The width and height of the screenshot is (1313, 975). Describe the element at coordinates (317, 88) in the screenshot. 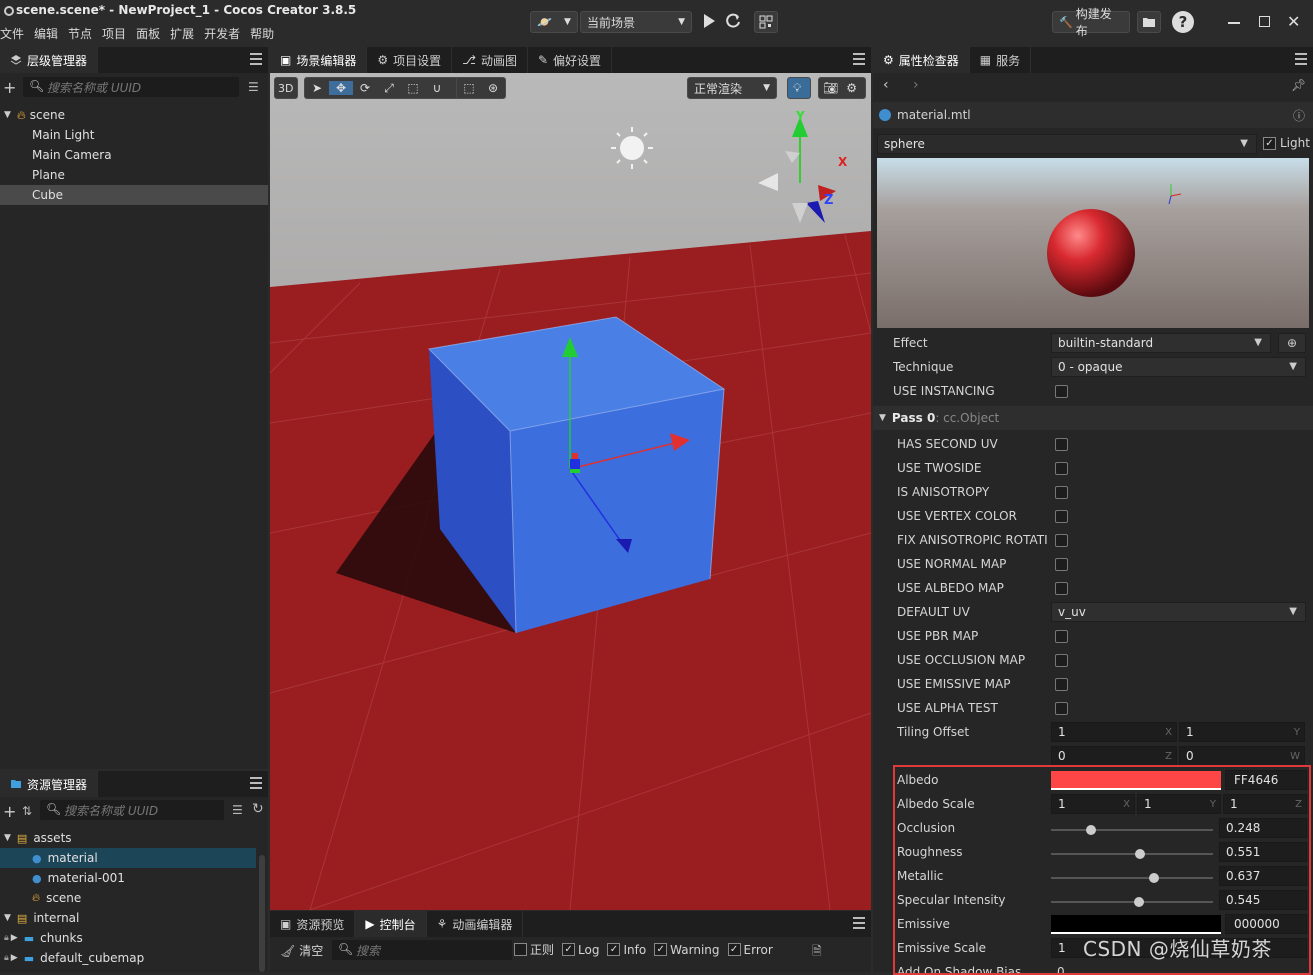

I see `select-tool-icon: ➤` at that location.